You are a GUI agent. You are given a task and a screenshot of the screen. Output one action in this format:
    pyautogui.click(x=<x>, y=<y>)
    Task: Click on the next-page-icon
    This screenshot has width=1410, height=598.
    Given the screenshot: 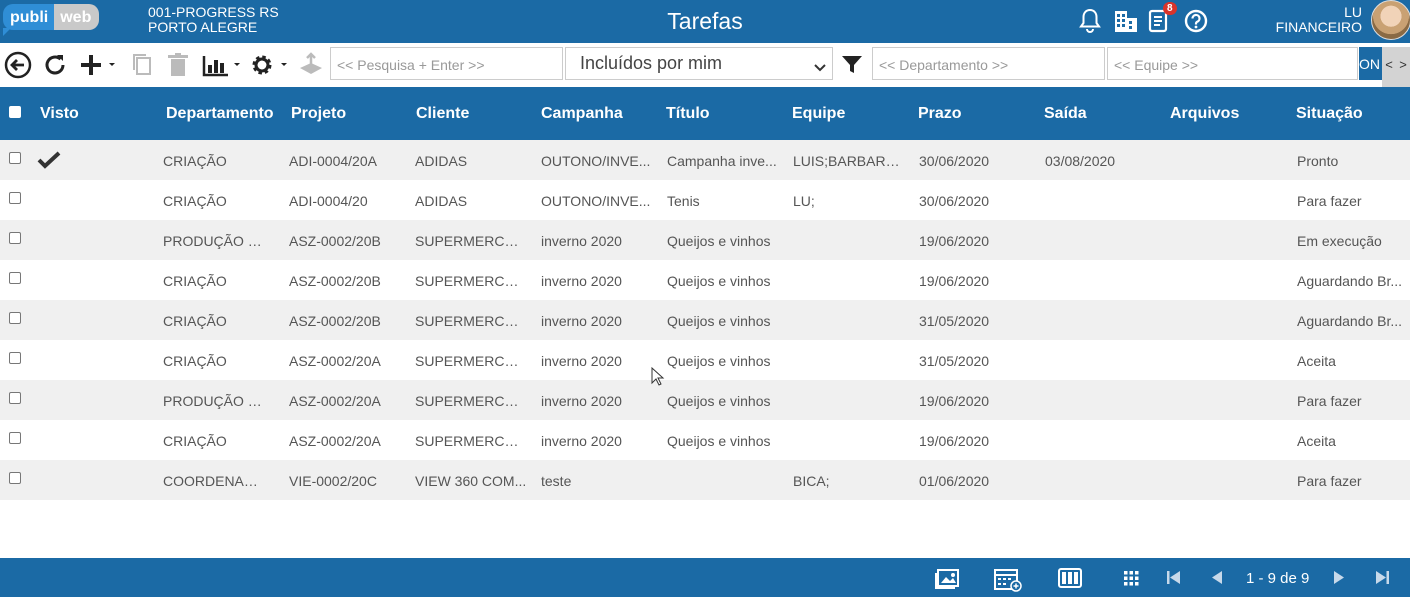 What is the action you would take?
    pyautogui.click(x=1339, y=580)
    